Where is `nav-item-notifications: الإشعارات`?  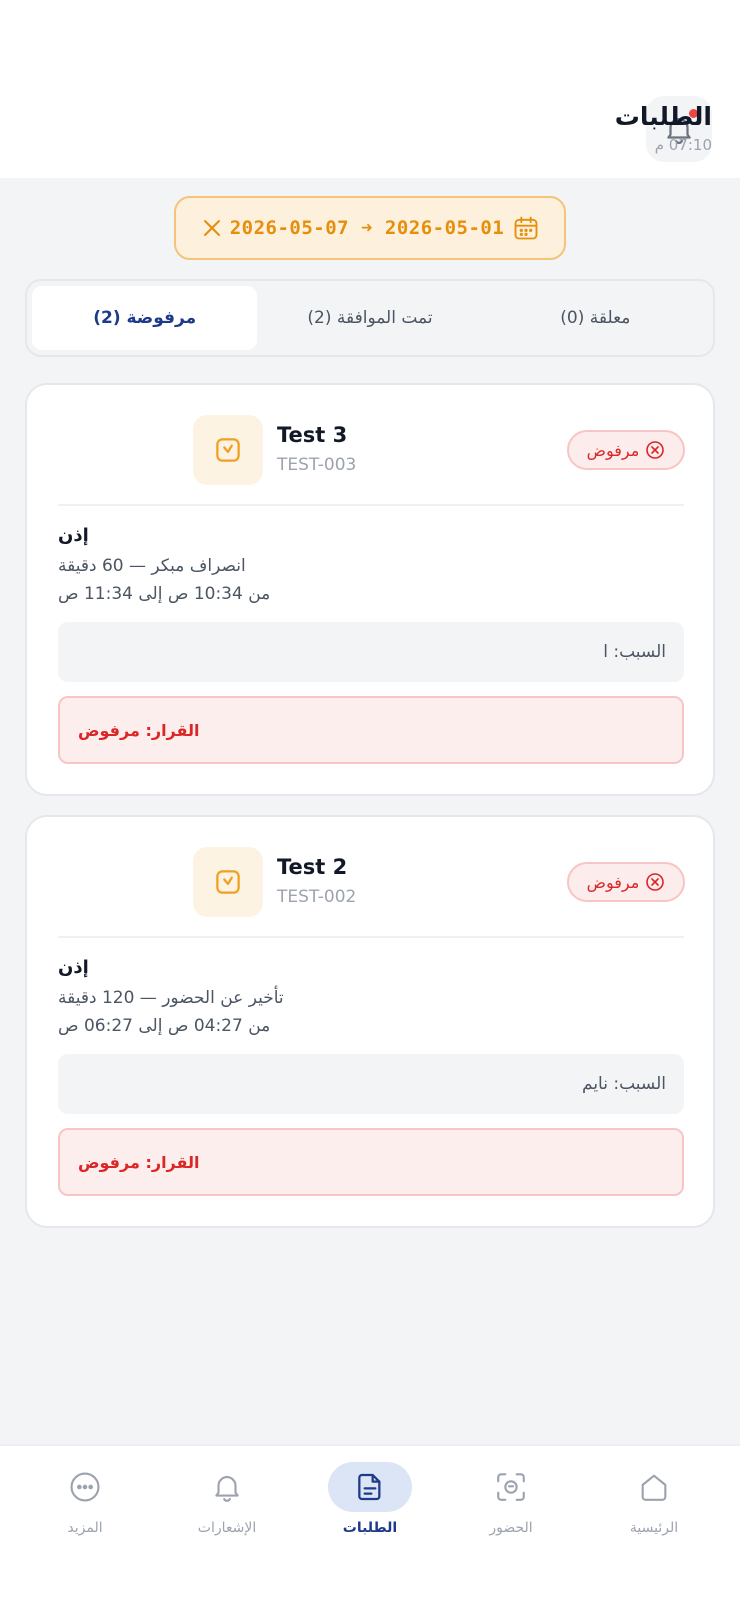
nav-item-notifications: الإشعارات is located at coordinates (227, 1506).